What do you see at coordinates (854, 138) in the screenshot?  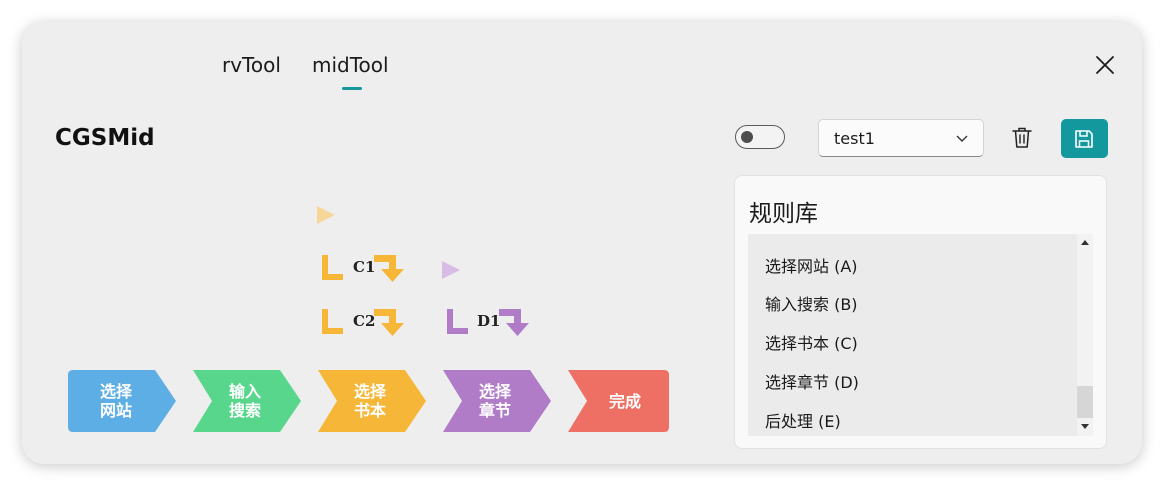 I see `profile-select-value: test1` at bounding box center [854, 138].